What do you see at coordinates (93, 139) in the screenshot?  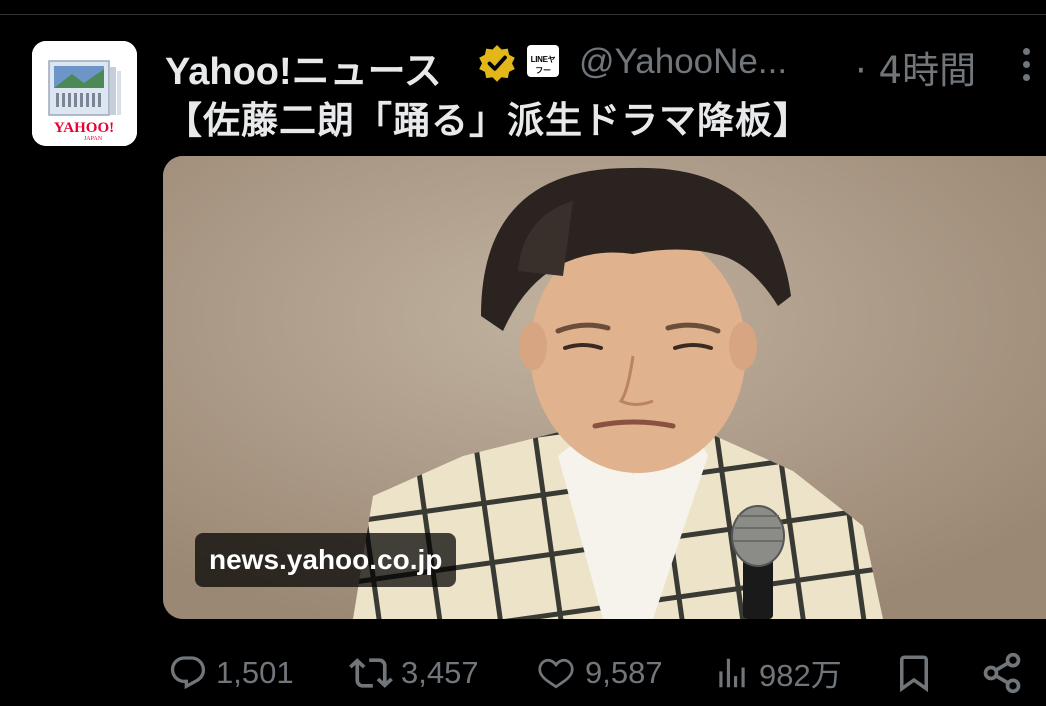 I see `avatar-logo-subtext: JAPAN` at bounding box center [93, 139].